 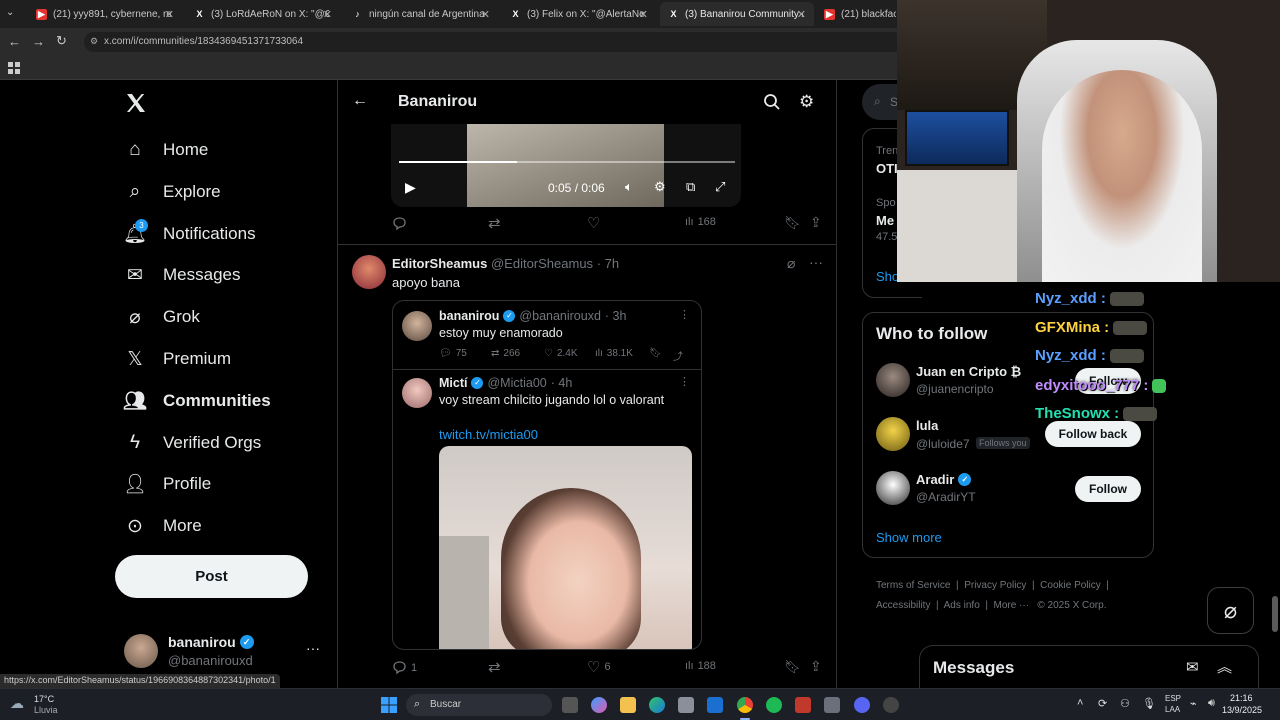 I want to click on x-logo-icon, so click(x=136, y=103).